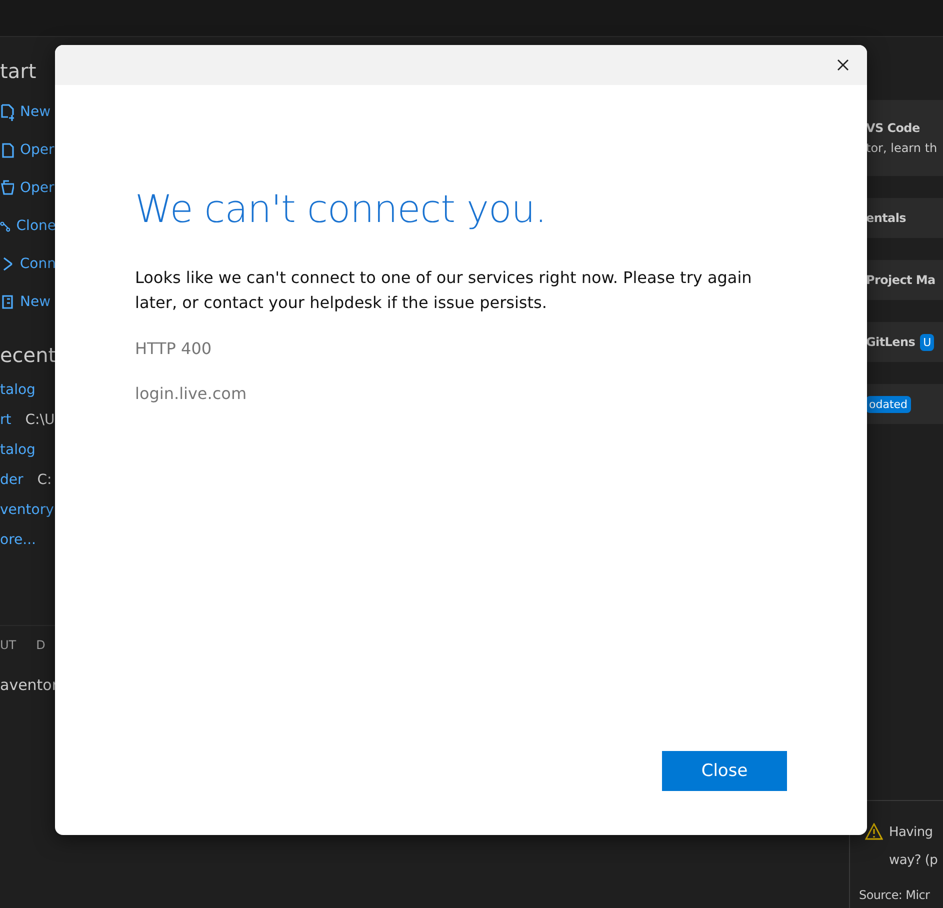 Image resolution: width=943 pixels, height=908 pixels. I want to click on notebook-icon, so click(7, 302).